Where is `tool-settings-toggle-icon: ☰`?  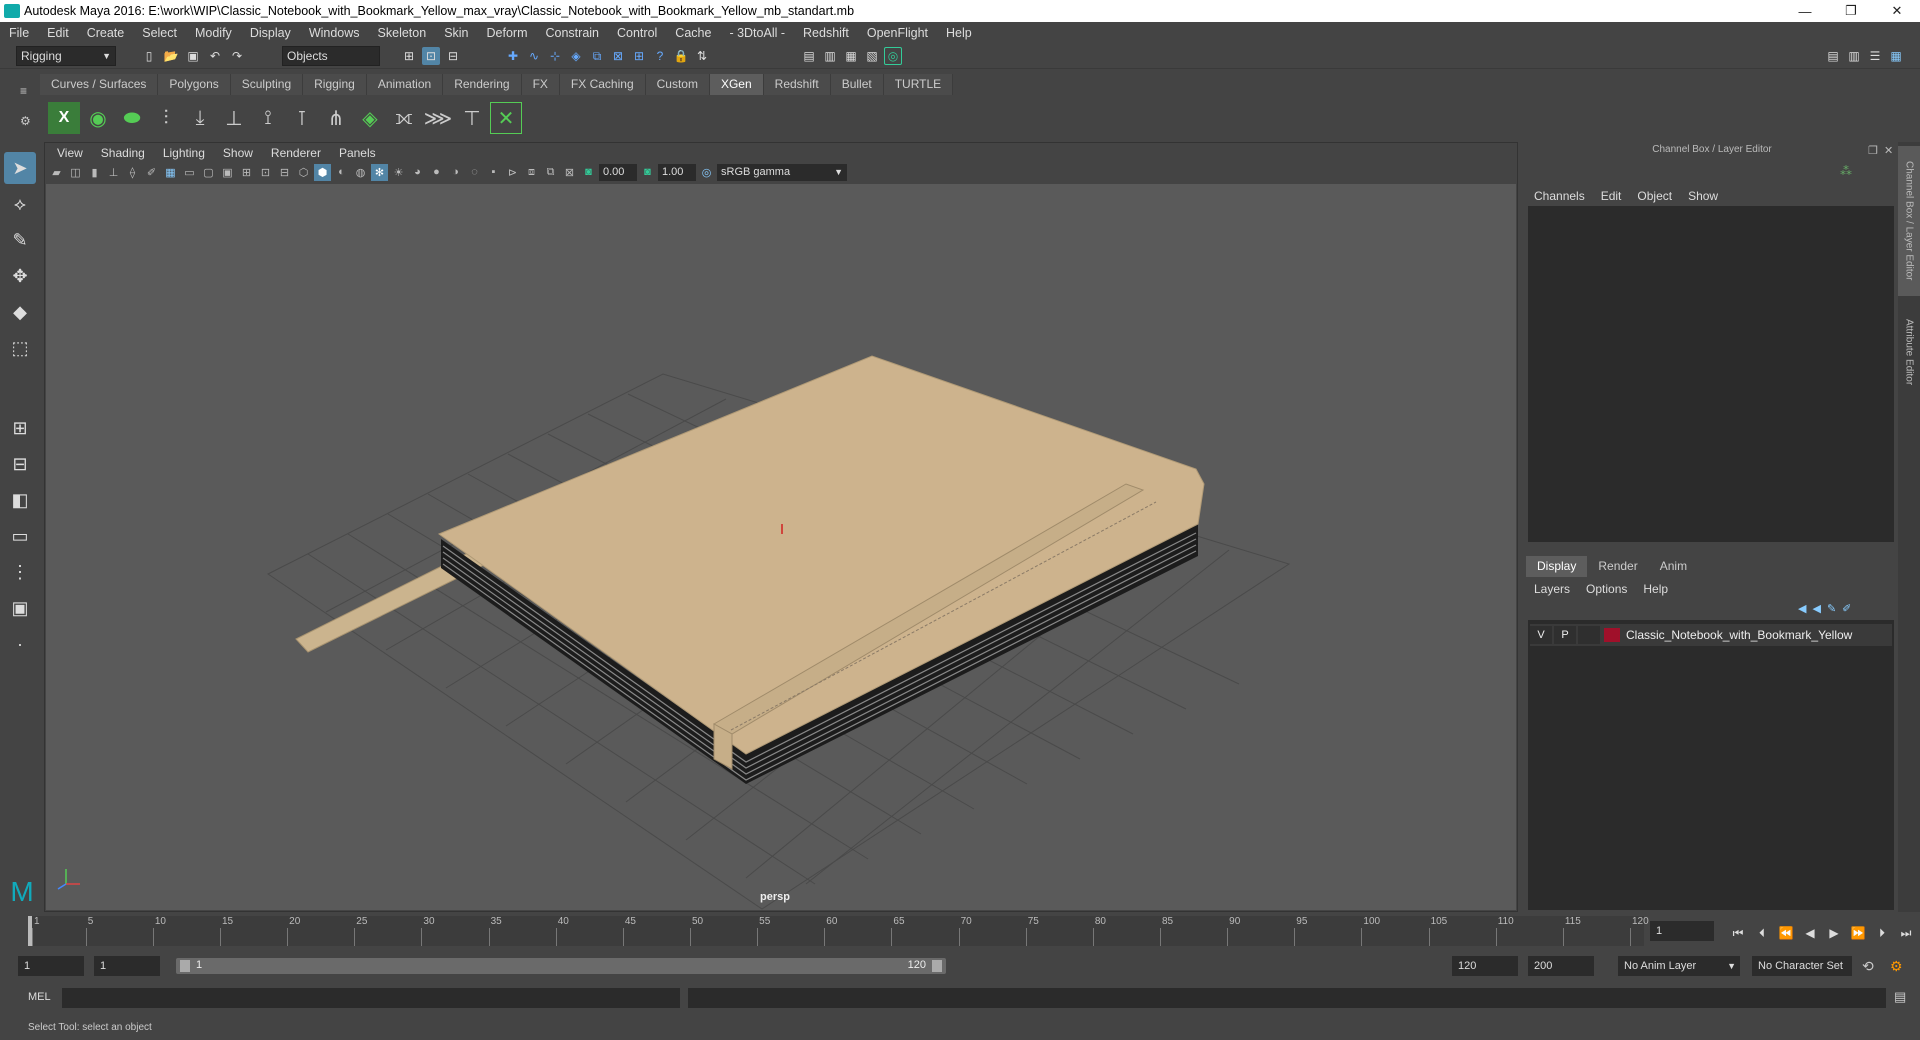 tool-settings-toggle-icon: ☰ is located at coordinates (1875, 56).